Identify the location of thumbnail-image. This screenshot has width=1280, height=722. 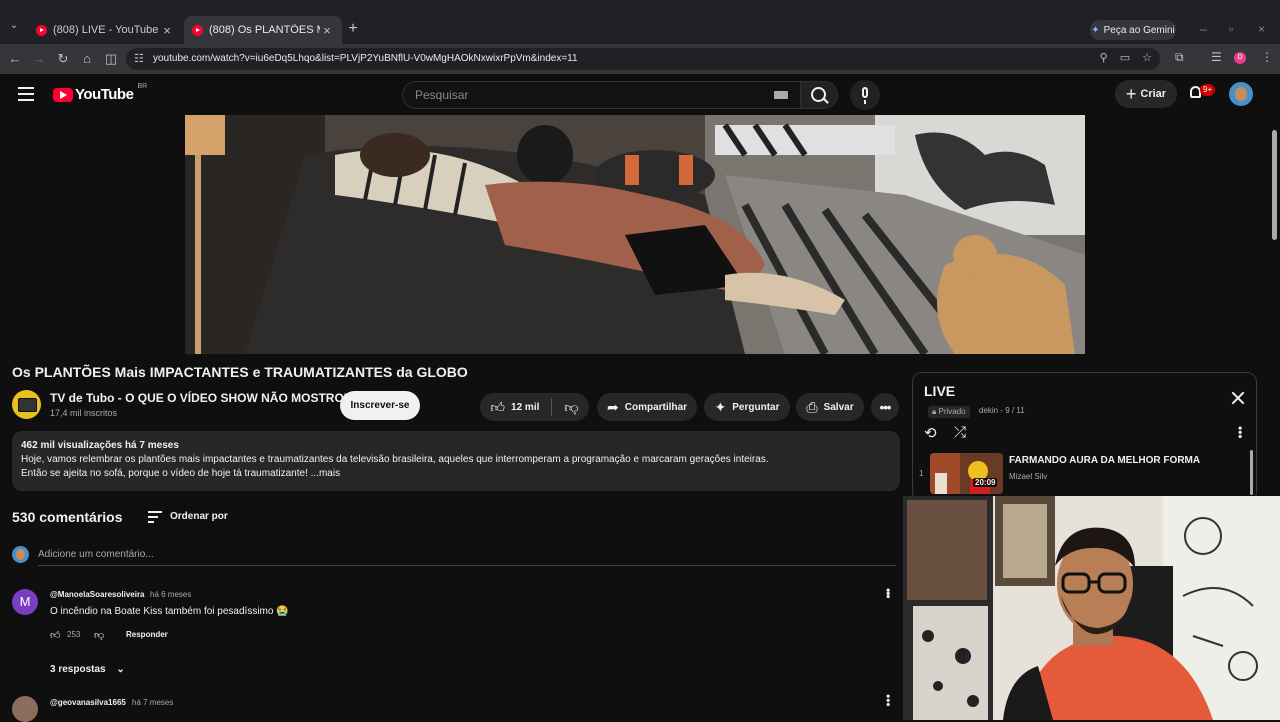
(966, 473).